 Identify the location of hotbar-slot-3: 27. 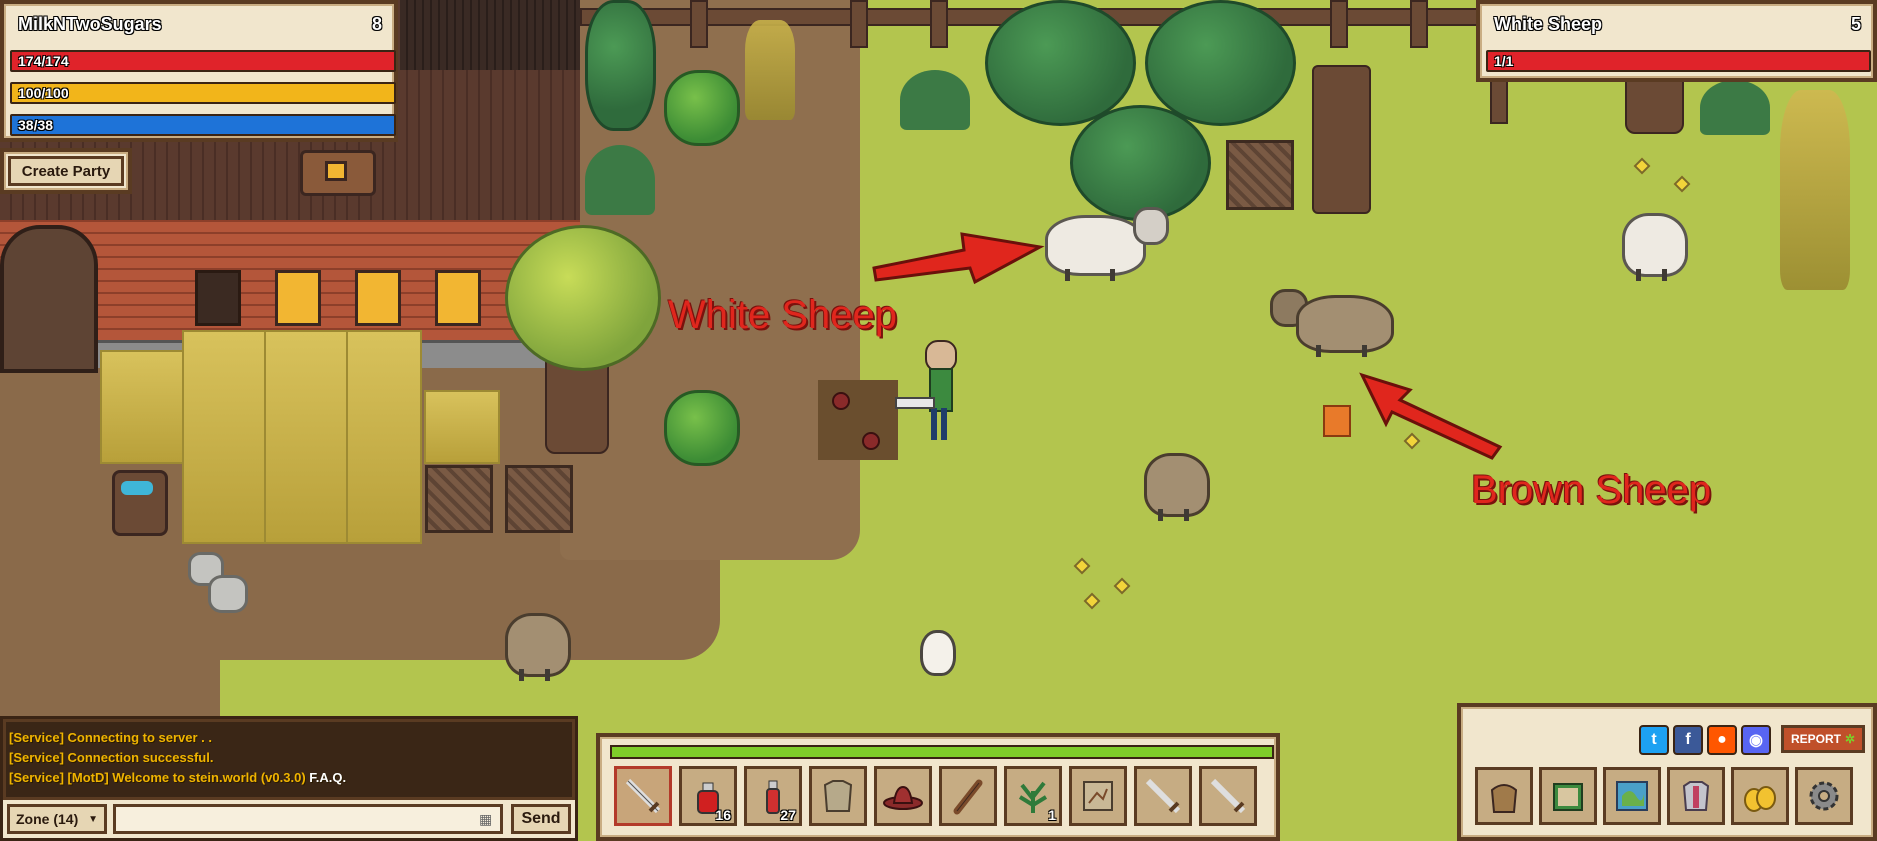
(773, 796).